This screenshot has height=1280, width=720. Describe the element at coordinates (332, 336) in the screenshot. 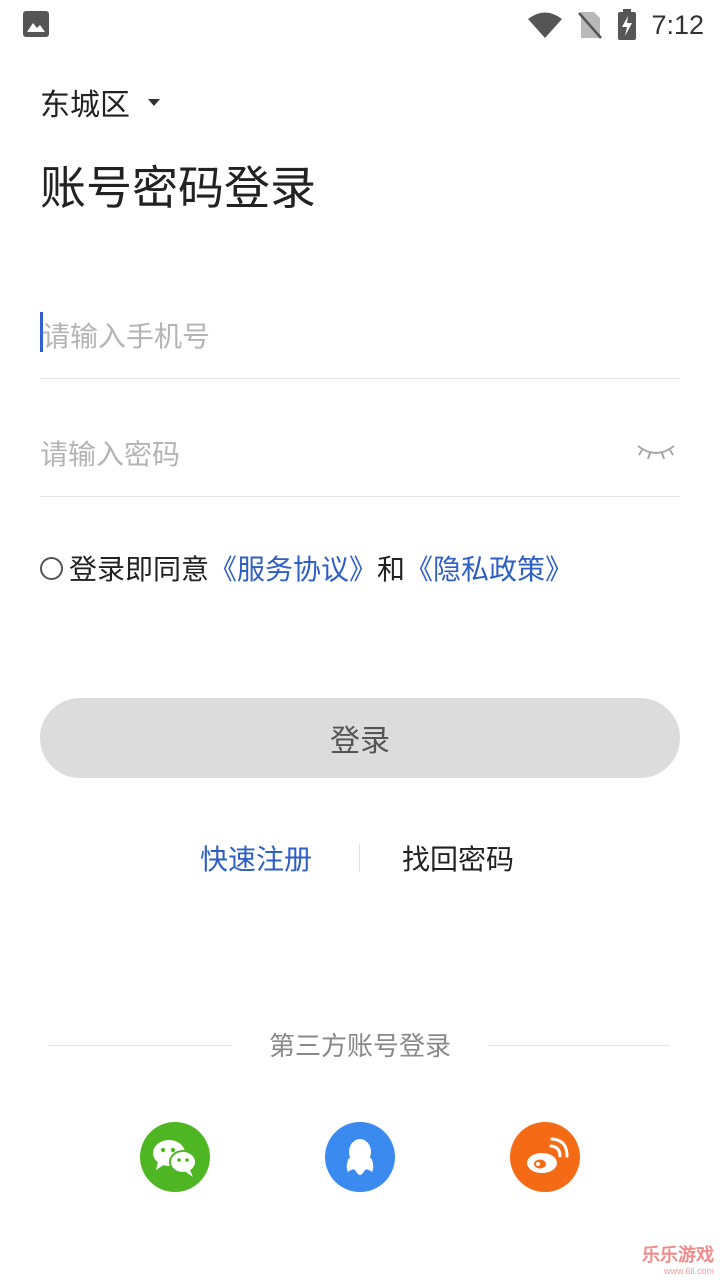

I see `phone-input` at that location.